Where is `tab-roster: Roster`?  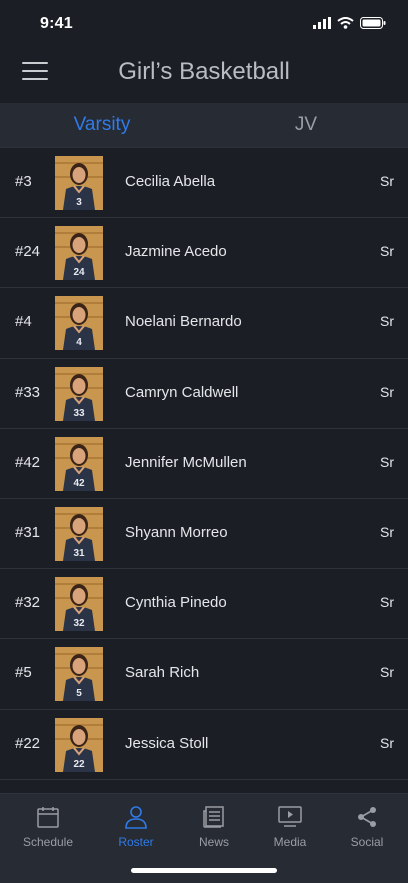
tab-roster: Roster is located at coordinates (136, 826).